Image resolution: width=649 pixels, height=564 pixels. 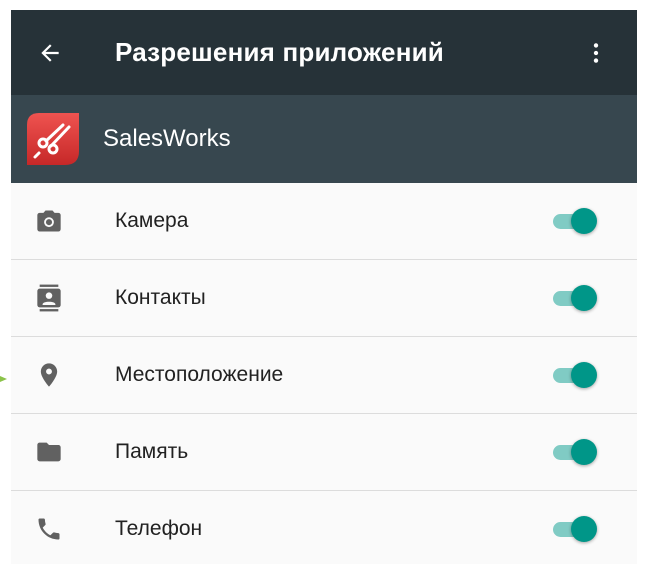 What do you see at coordinates (49, 452) in the screenshot?
I see `folder-icon` at bounding box center [49, 452].